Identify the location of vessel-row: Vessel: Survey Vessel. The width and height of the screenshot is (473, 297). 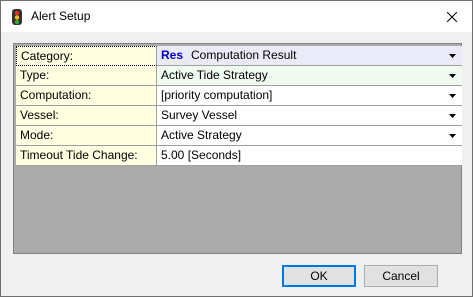
(239, 116).